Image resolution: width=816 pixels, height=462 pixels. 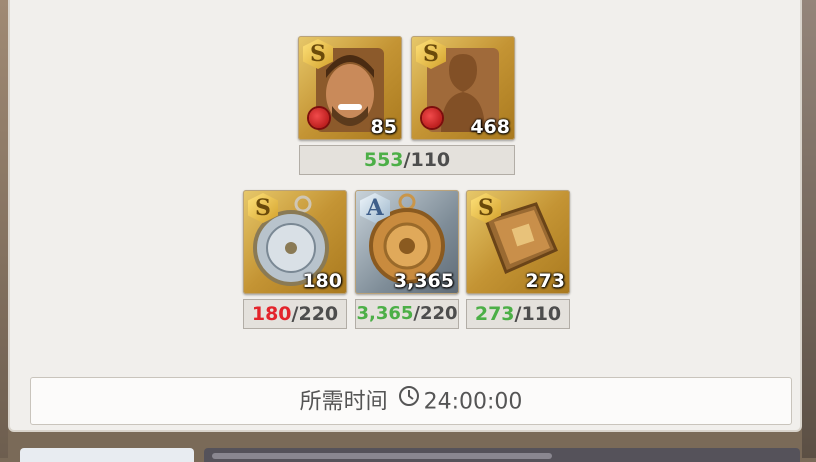 I want to click on material-card: S 273, so click(x=518, y=242).